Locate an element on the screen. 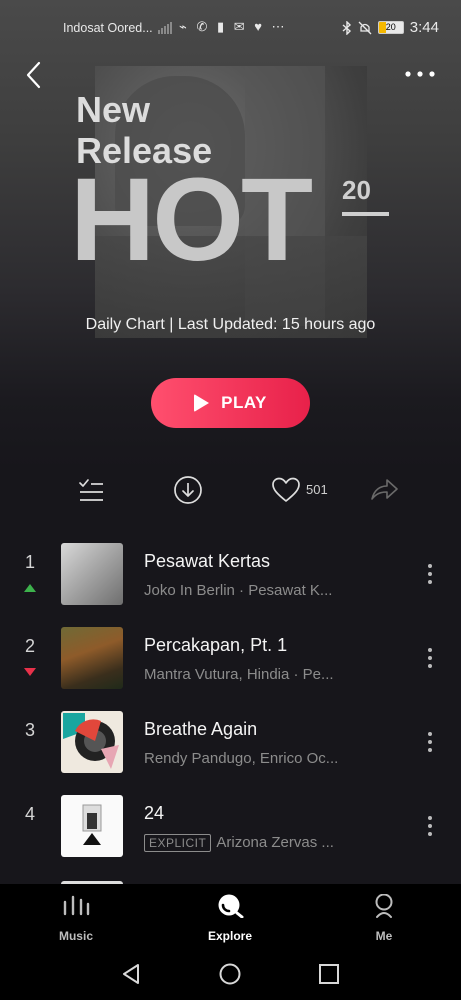 The width and height of the screenshot is (461, 1000). trend-down-icon is located at coordinates (30, 672).